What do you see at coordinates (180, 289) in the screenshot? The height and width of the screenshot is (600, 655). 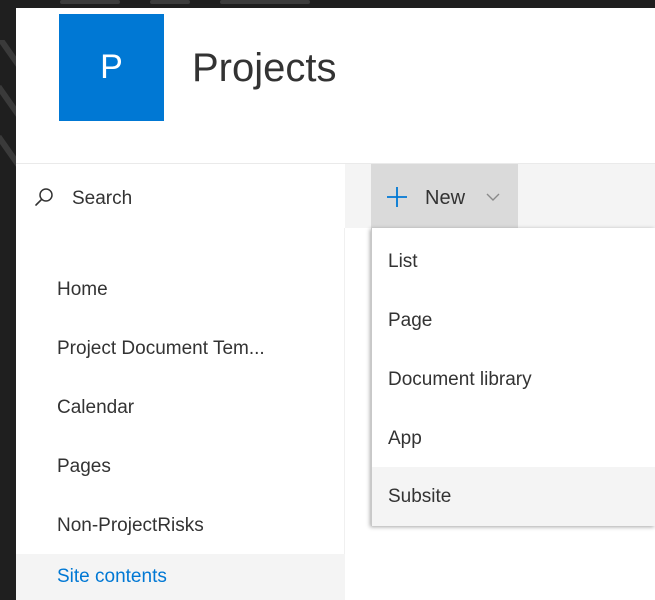 I see `nav-item-home: Home` at bounding box center [180, 289].